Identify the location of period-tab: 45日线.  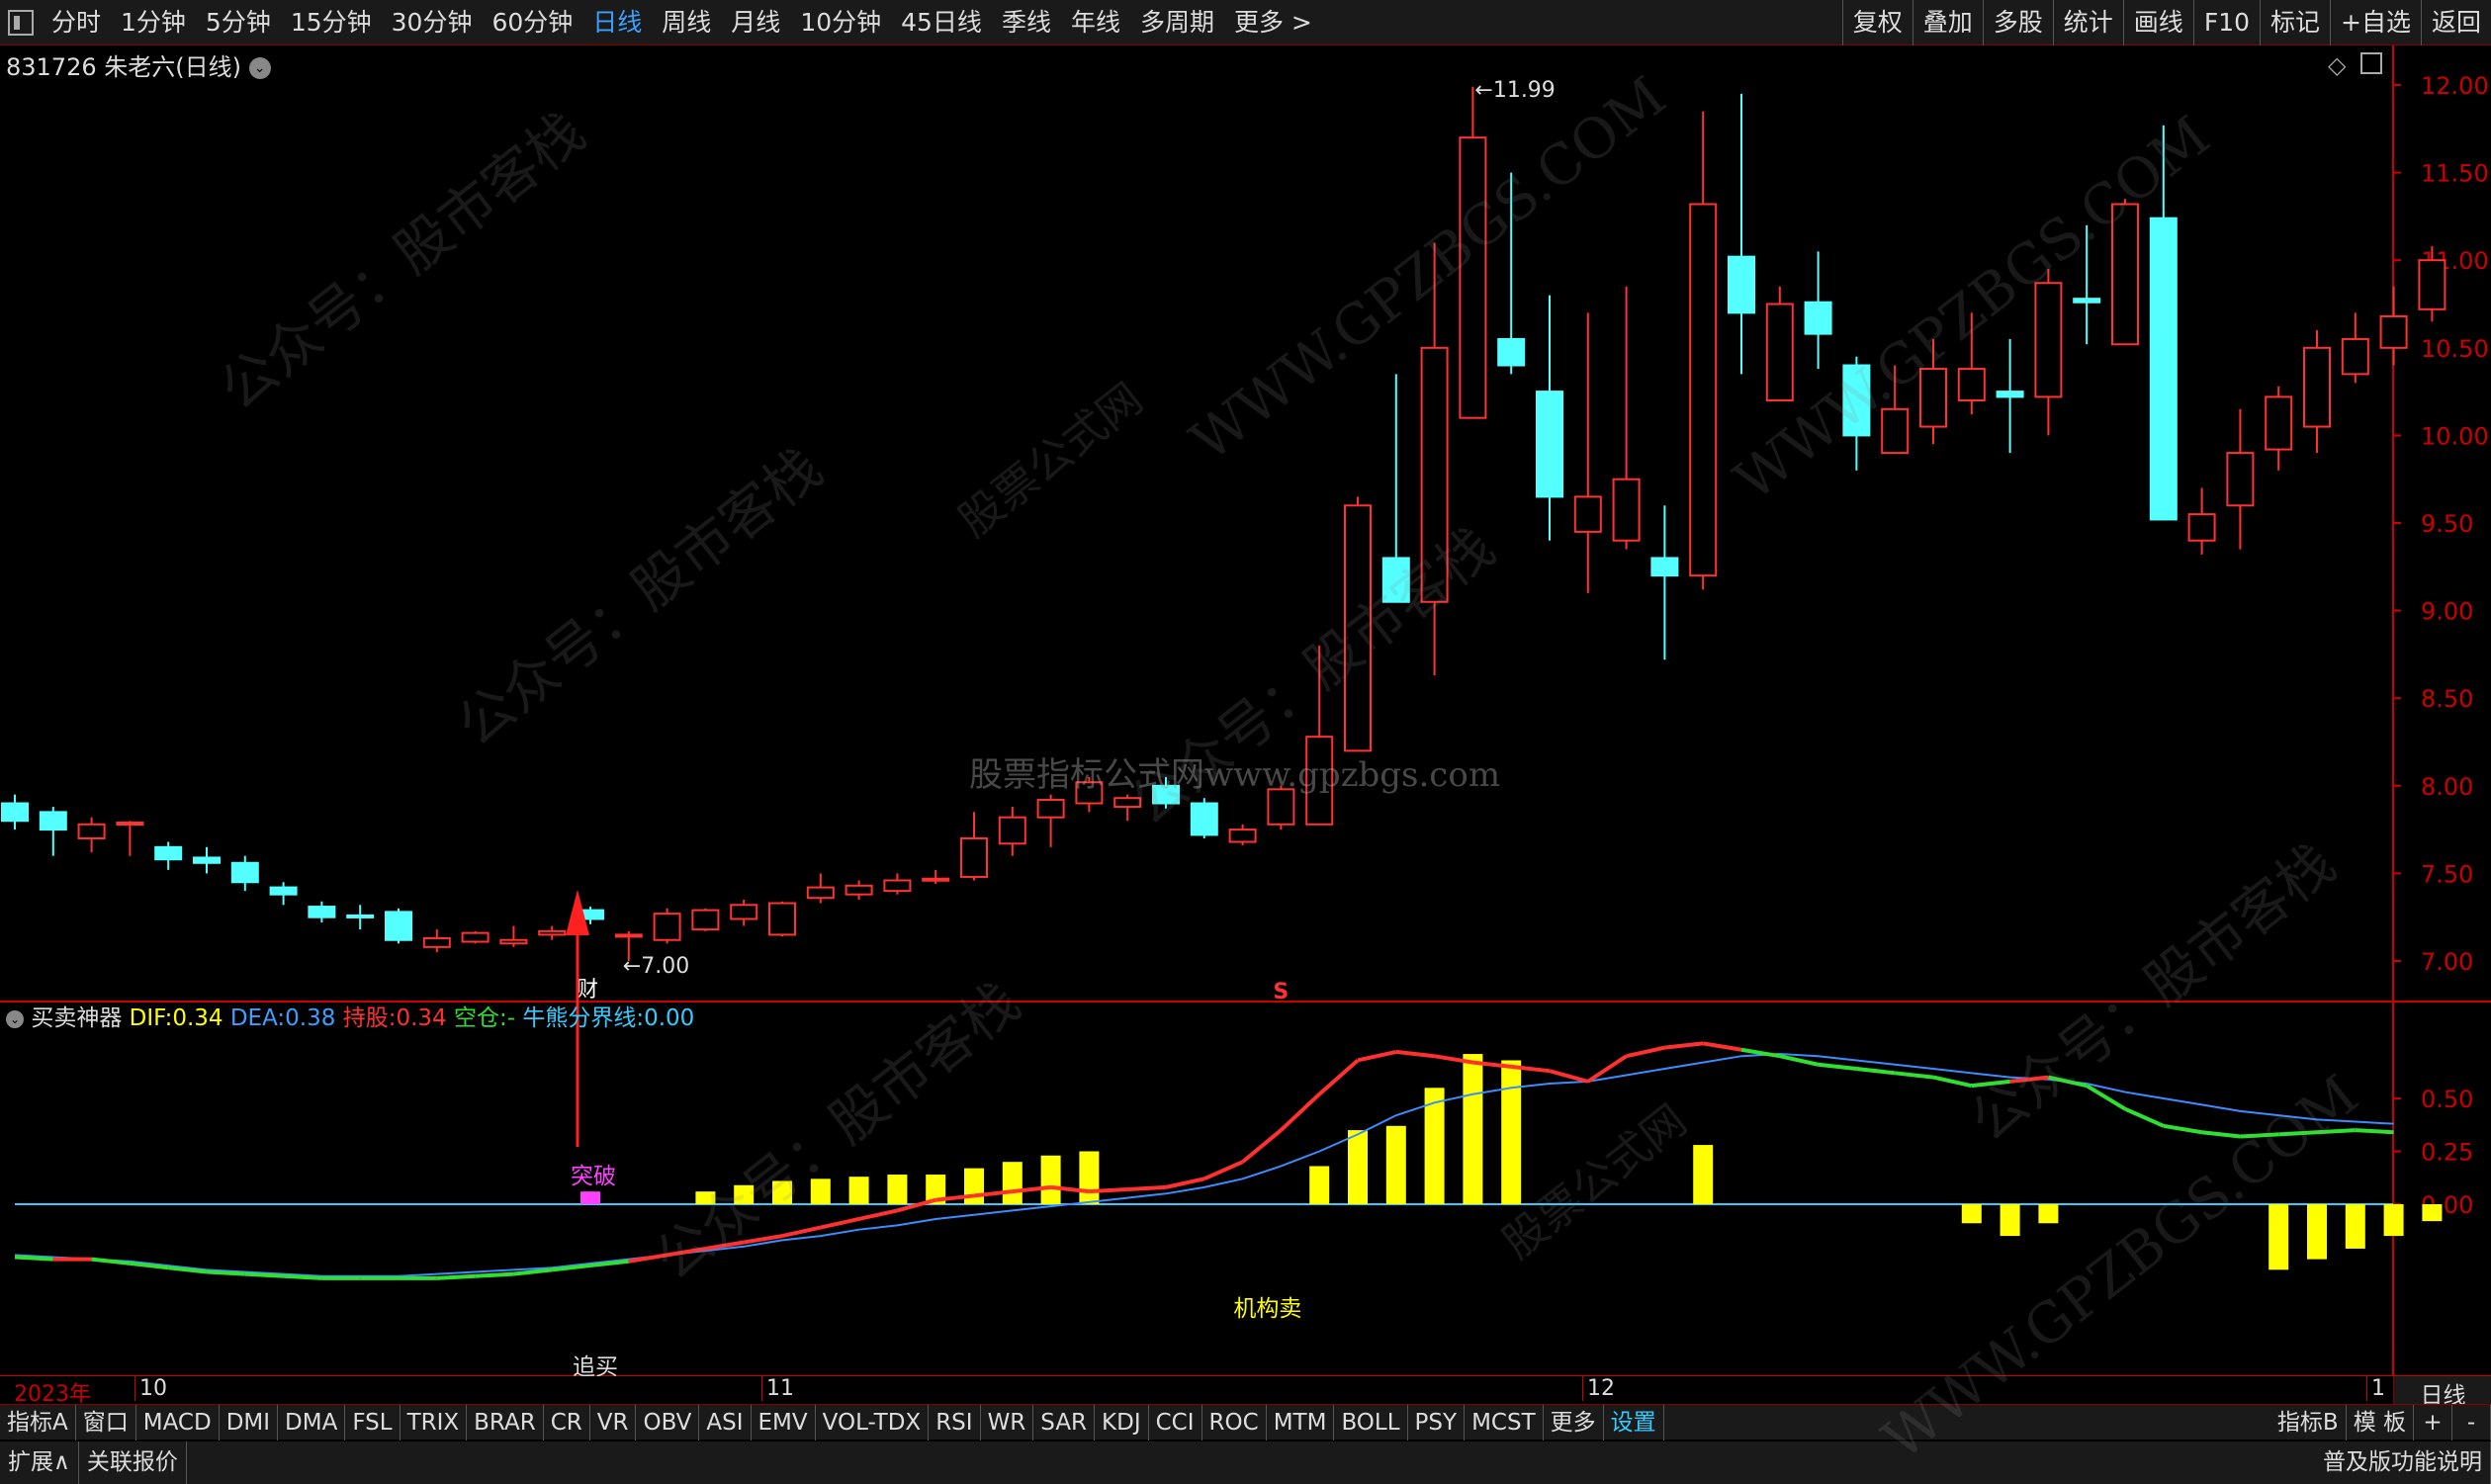
(941, 22).